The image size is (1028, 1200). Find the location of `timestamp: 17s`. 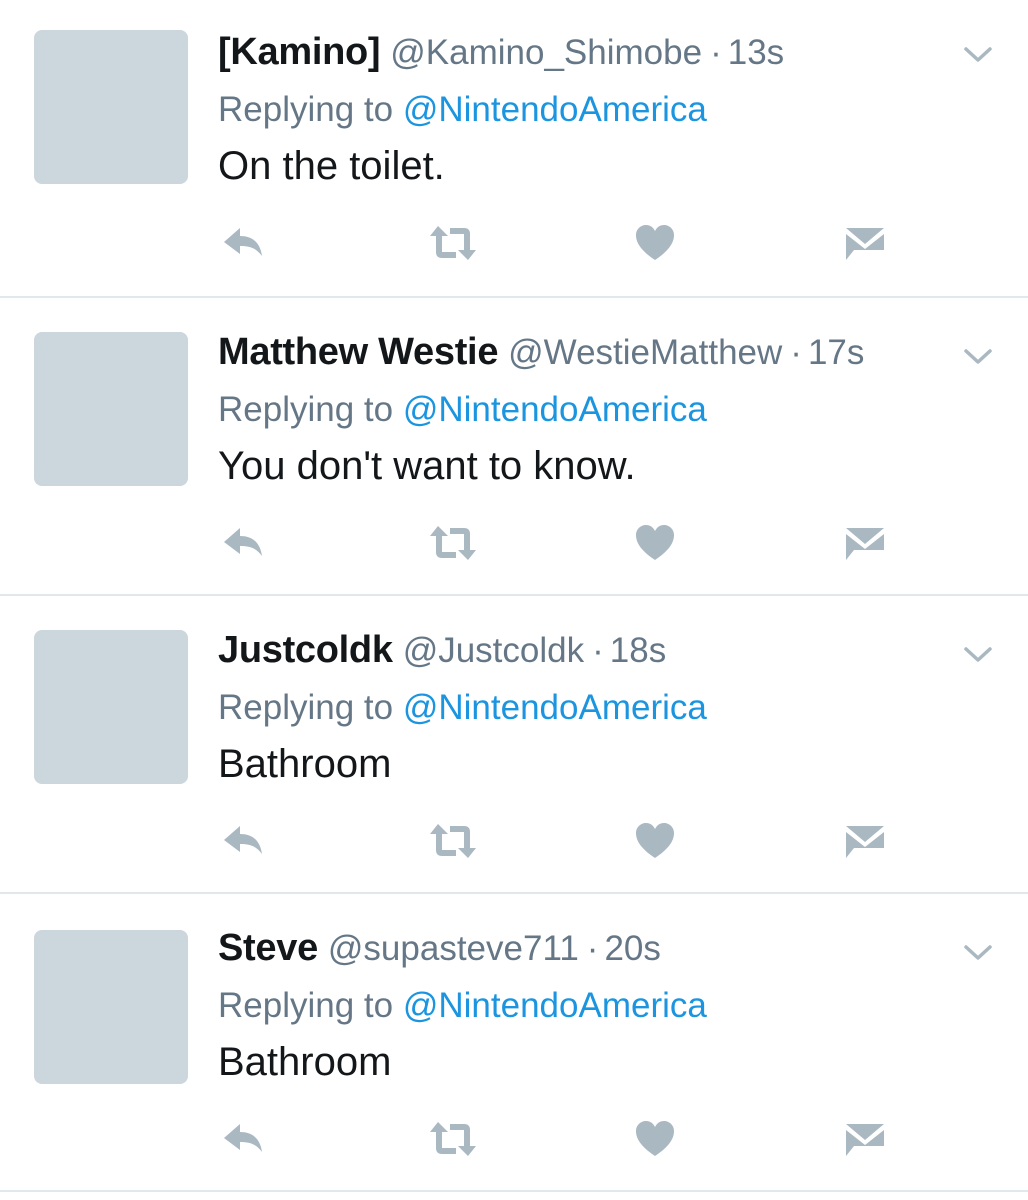

timestamp: 17s is located at coordinates (836, 352).